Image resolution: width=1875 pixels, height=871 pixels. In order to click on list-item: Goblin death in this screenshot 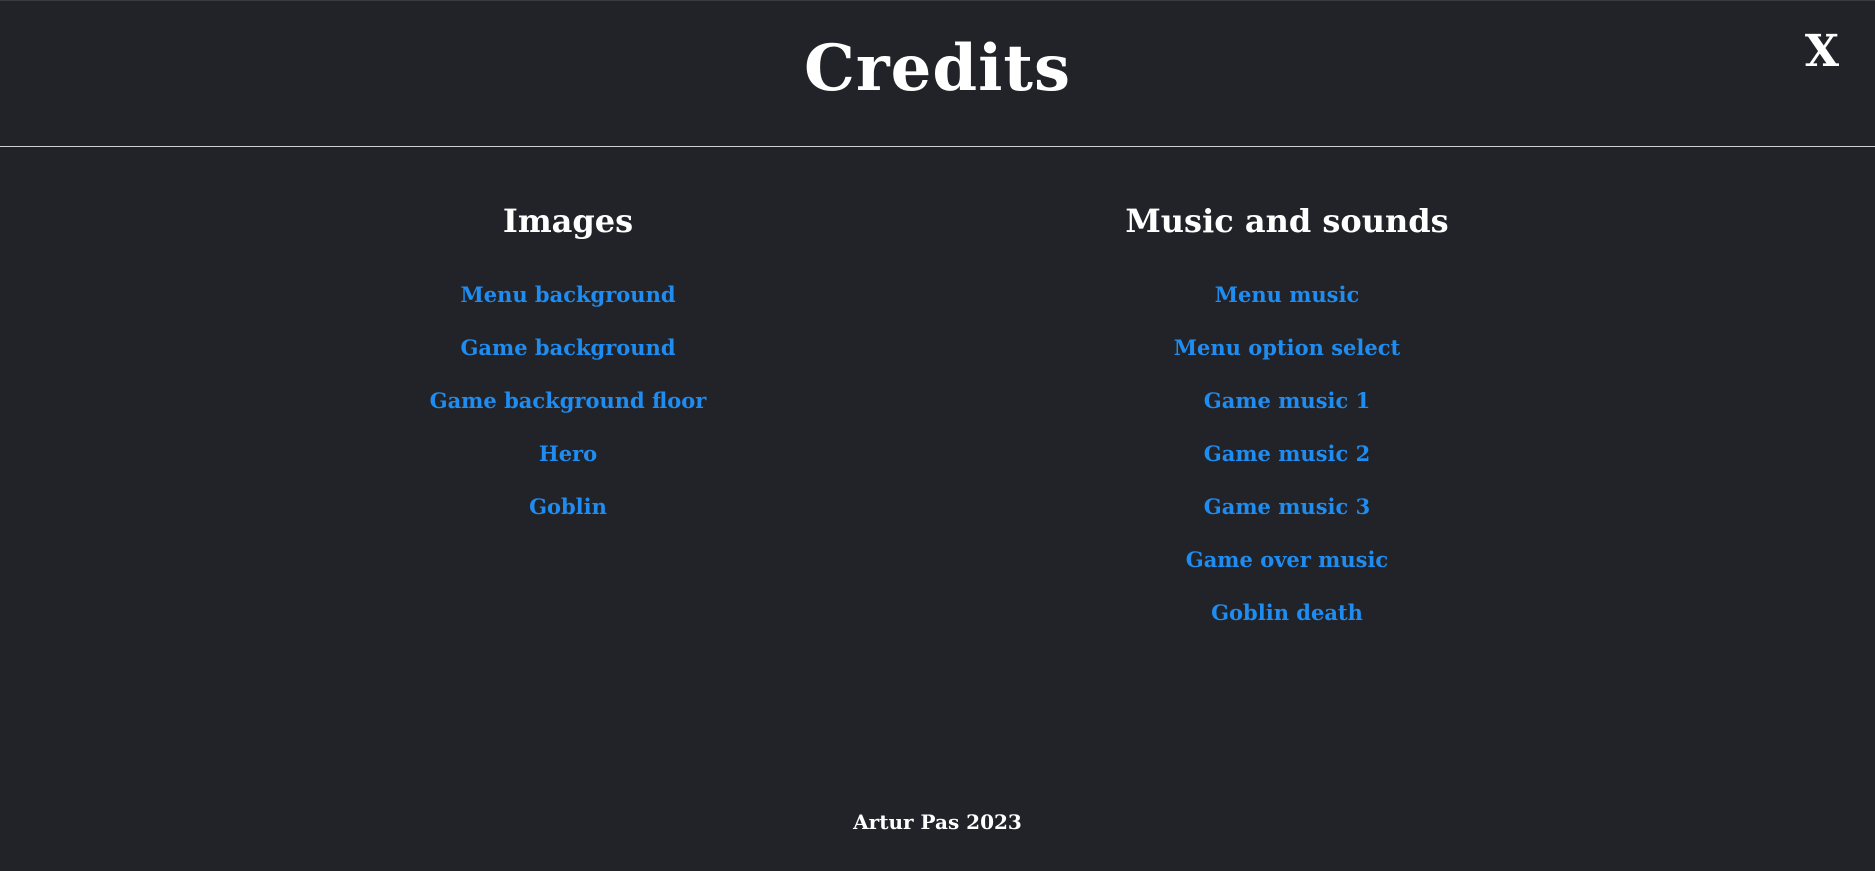, I will do `click(1287, 619)`.